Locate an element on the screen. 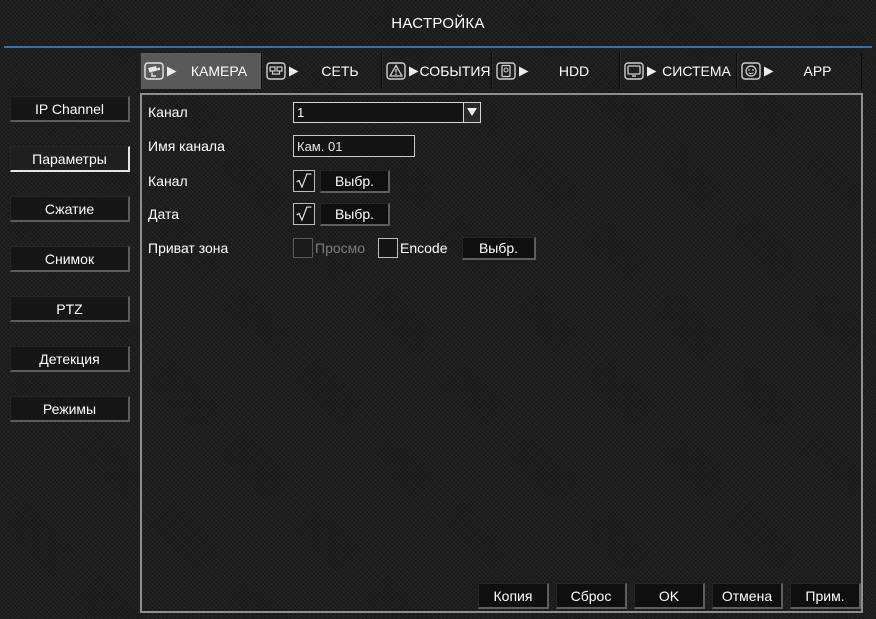 The height and width of the screenshot is (619, 876). privacy-zone-row: Приват зона Просмо Encode Выбр. is located at coordinates (342, 248).